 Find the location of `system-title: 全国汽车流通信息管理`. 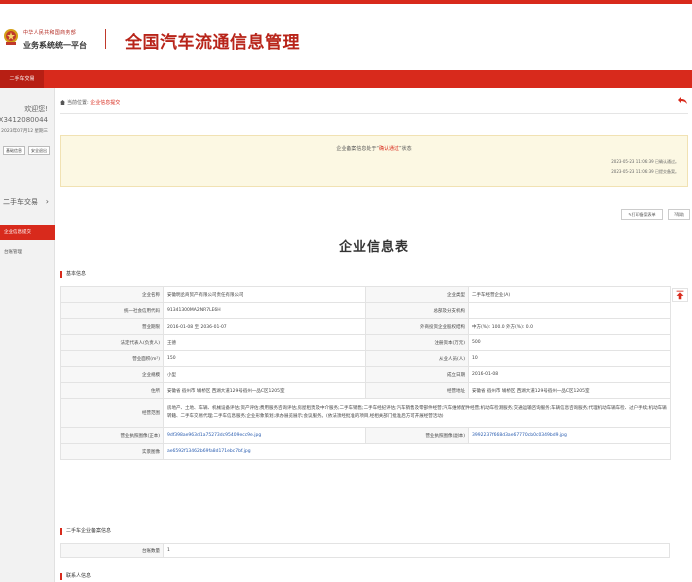

system-title: 全国汽车流通信息管理 is located at coordinates (212, 43).